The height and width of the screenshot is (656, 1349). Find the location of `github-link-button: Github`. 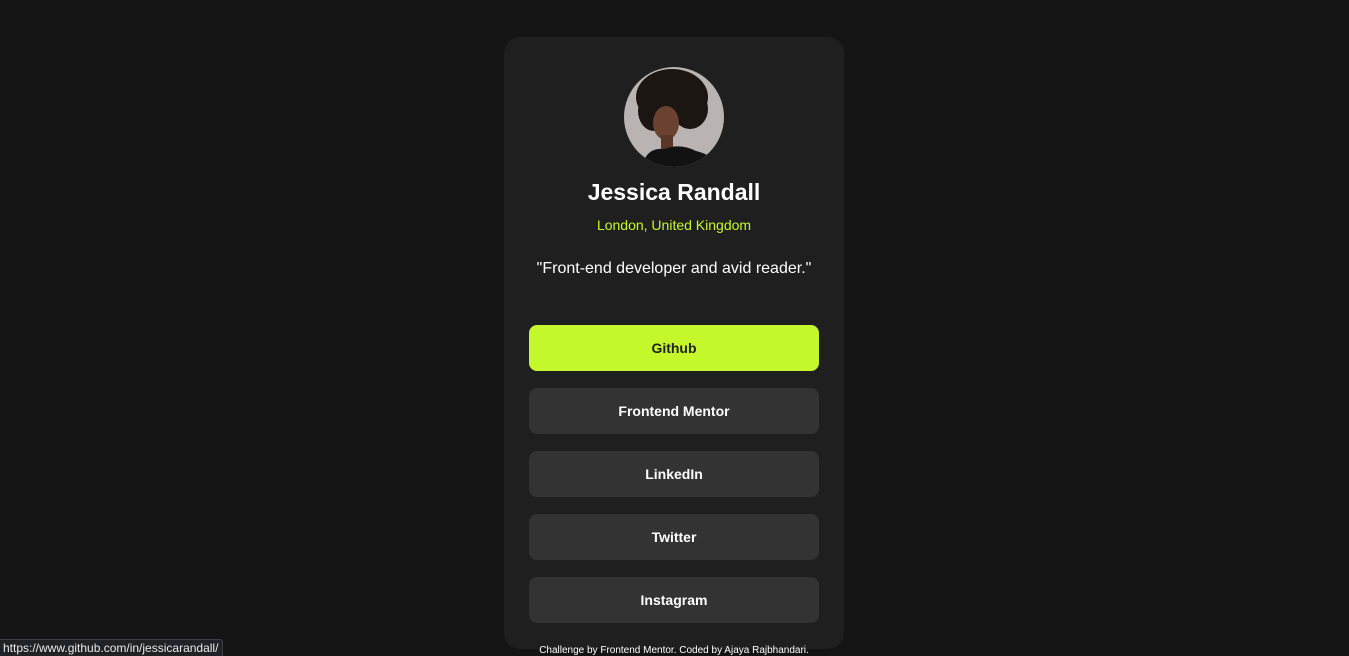

github-link-button: Github is located at coordinates (674, 348).